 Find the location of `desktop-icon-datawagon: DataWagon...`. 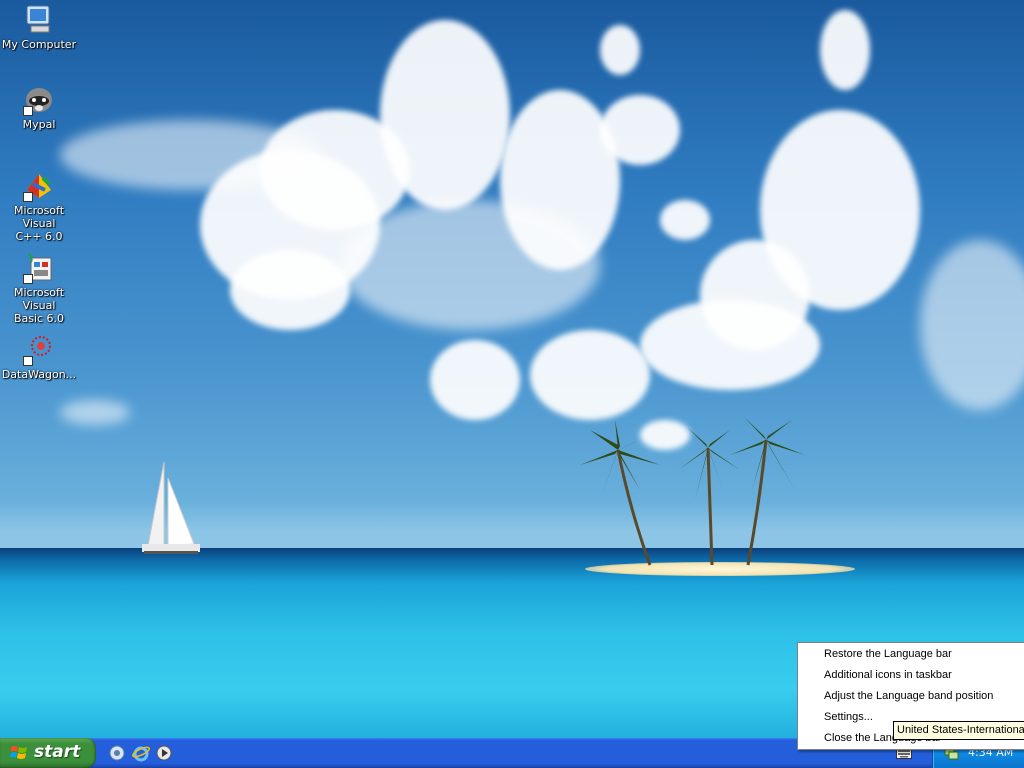

desktop-icon-datawagon: DataWagon... is located at coordinates (39, 357).